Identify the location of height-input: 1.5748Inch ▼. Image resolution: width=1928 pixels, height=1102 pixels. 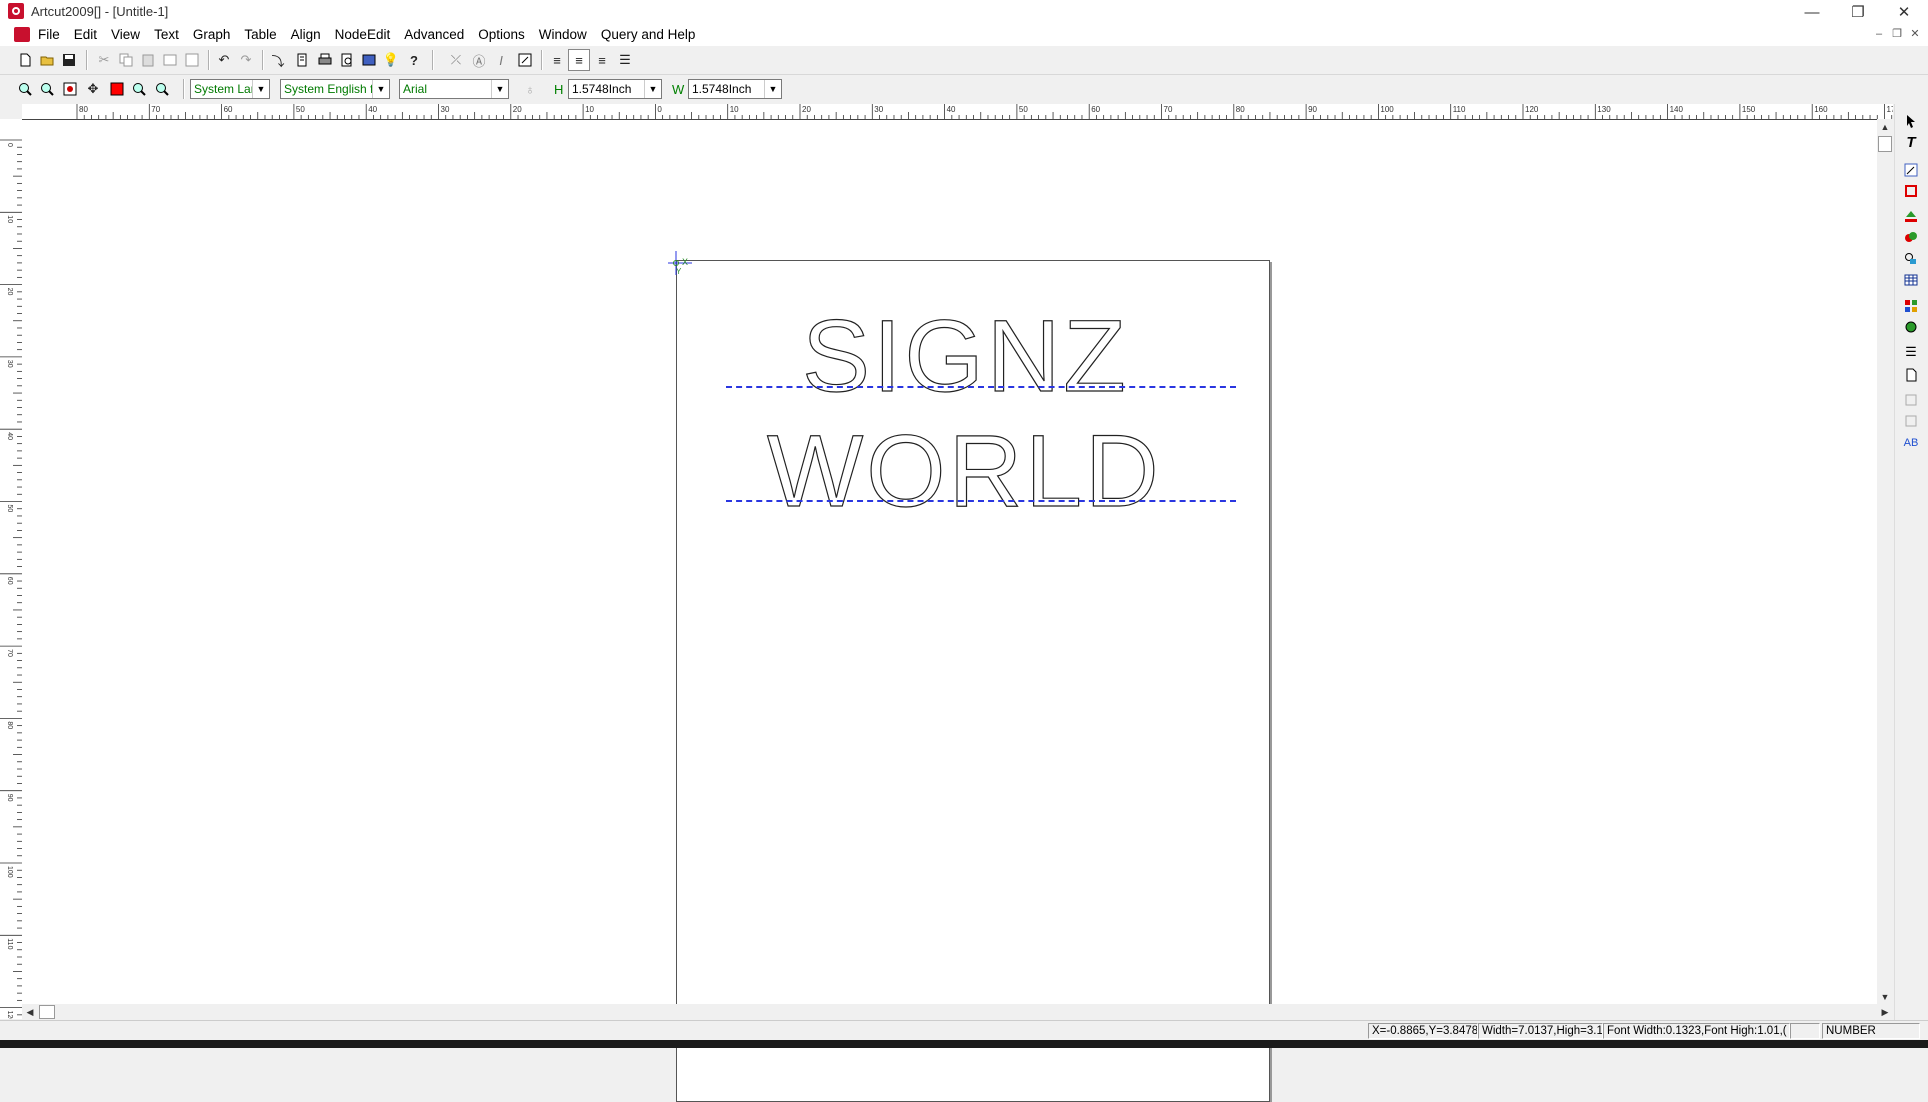
(615, 89).